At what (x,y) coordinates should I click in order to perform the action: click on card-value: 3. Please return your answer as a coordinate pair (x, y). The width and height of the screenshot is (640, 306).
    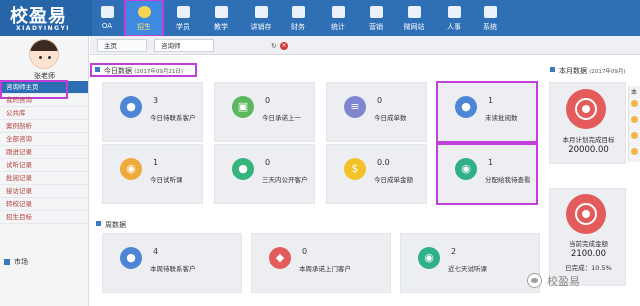
    Looking at the image, I should click on (156, 100).